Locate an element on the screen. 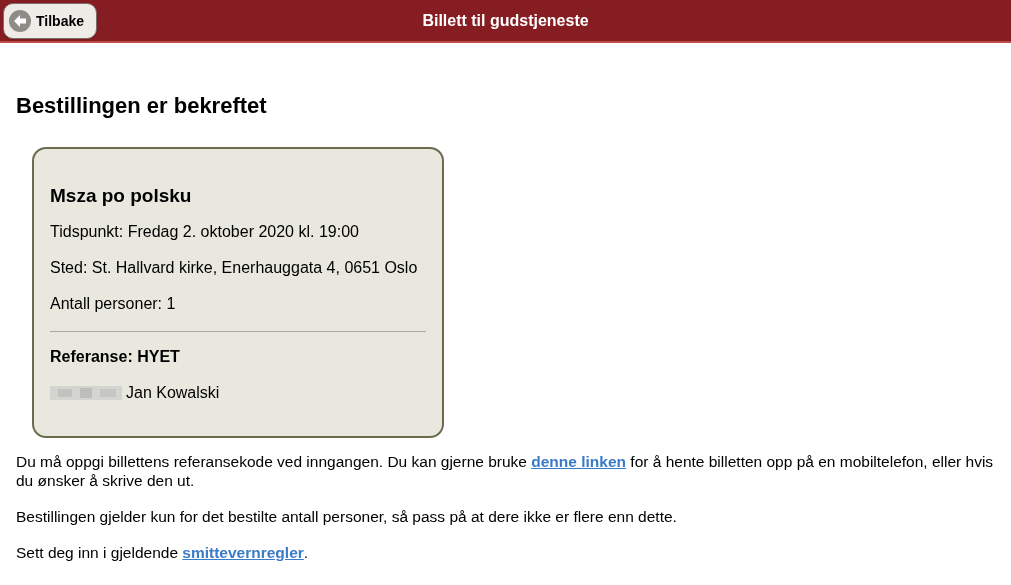  redaction-block is located at coordinates (86, 393).